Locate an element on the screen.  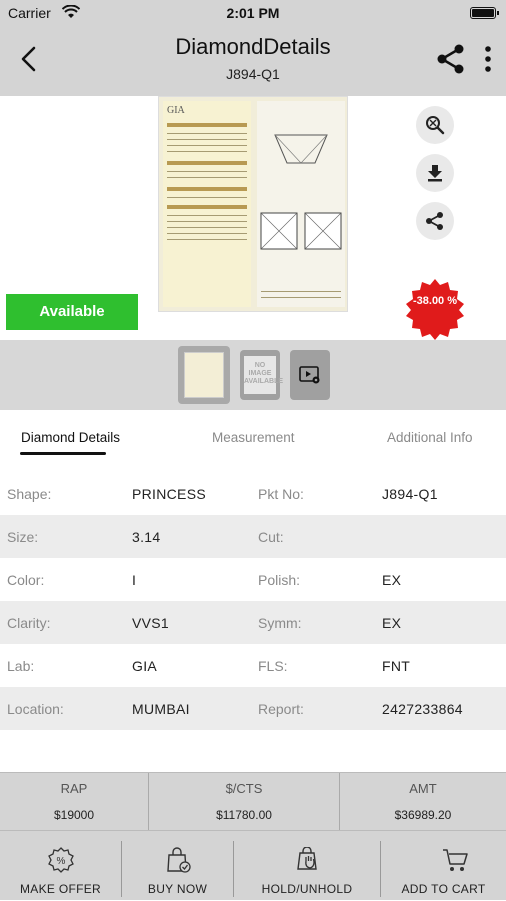
discount-badge: -38.00 % is located at coordinates (435, 301).